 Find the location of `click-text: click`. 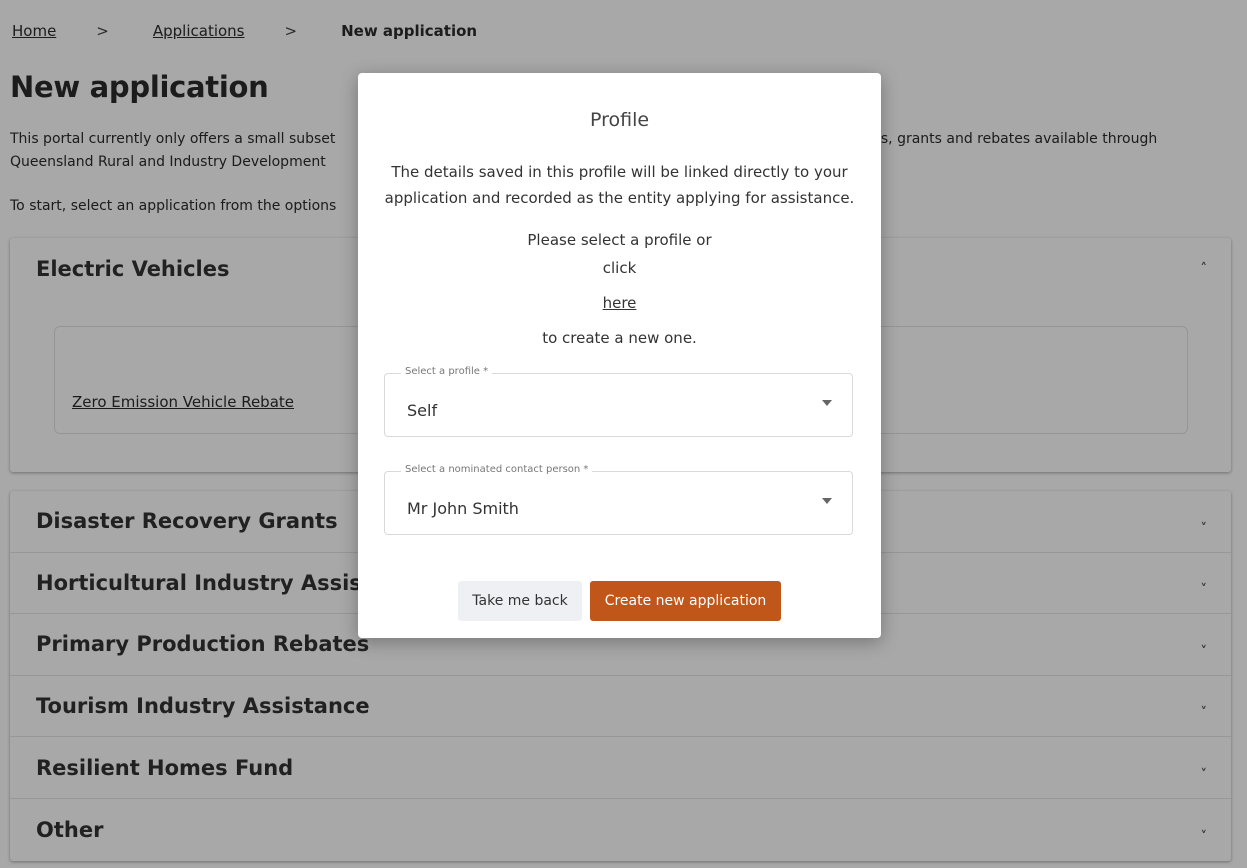

click-text: click is located at coordinates (619, 268).